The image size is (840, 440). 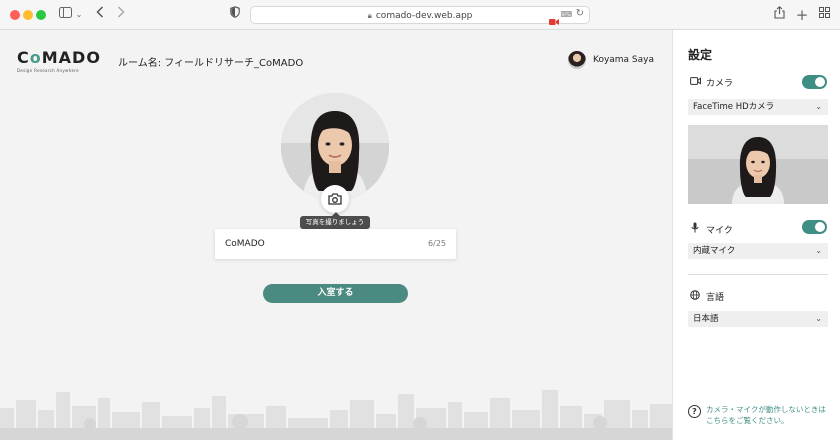 What do you see at coordinates (623, 60) in the screenshot?
I see `user-name: Koyama Saya` at bounding box center [623, 60].